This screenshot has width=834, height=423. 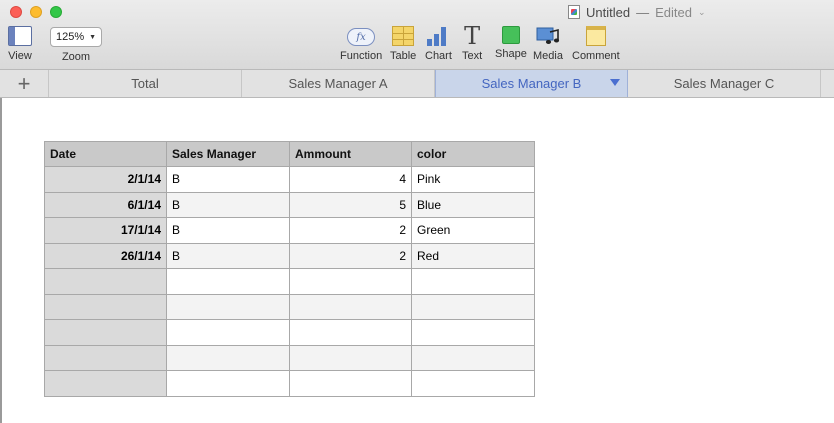 I want to click on table-icon, so click(x=403, y=36).